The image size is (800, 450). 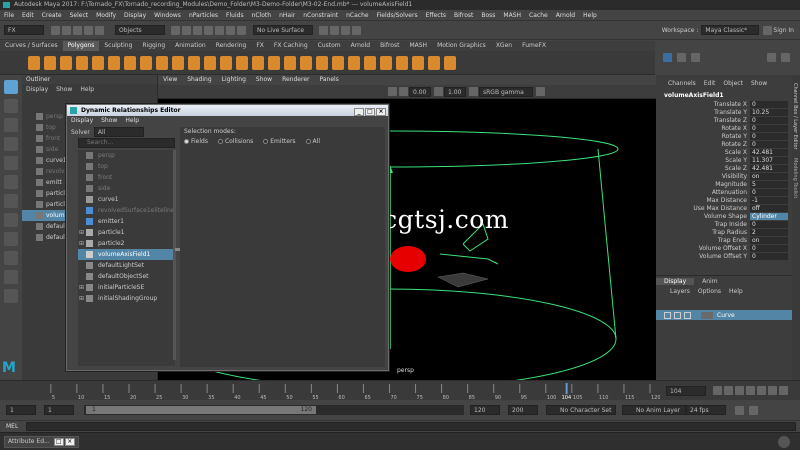 I want to click on channel-row: Scale X 42.481, so click(x=724, y=153).